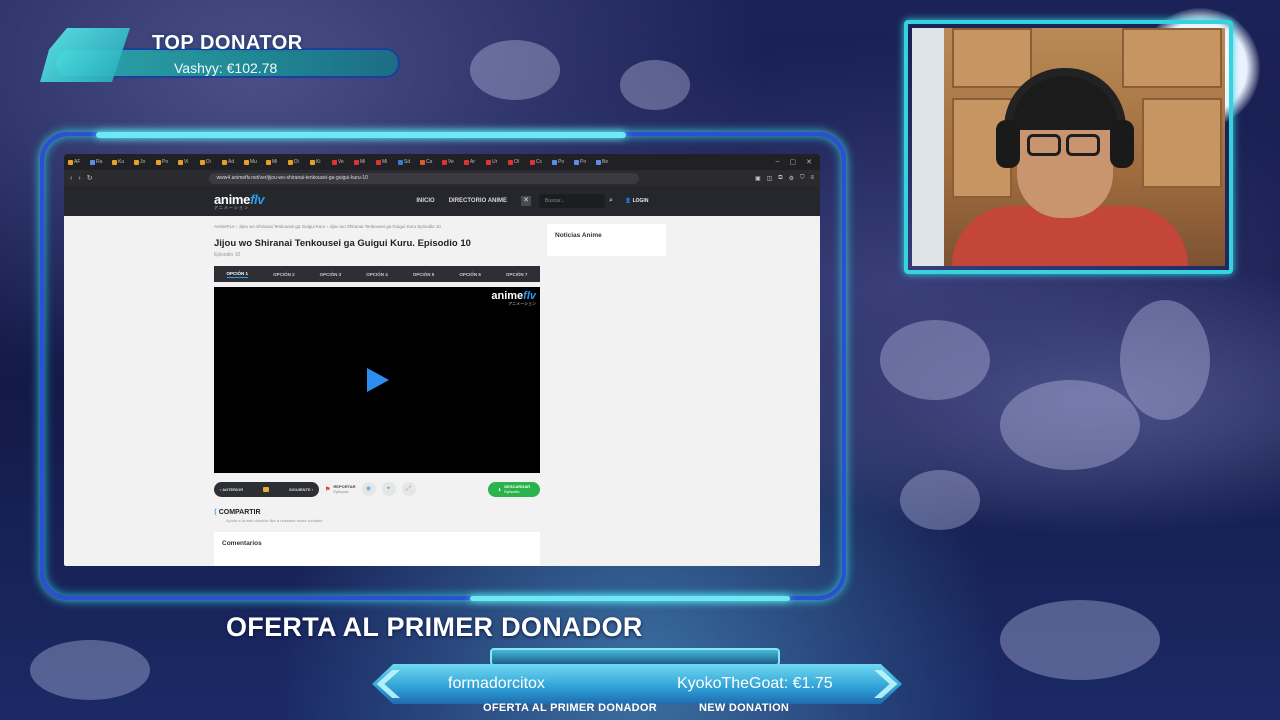  Describe the element at coordinates (78, 162) in the screenshot. I see `browser-tab: AF` at that location.